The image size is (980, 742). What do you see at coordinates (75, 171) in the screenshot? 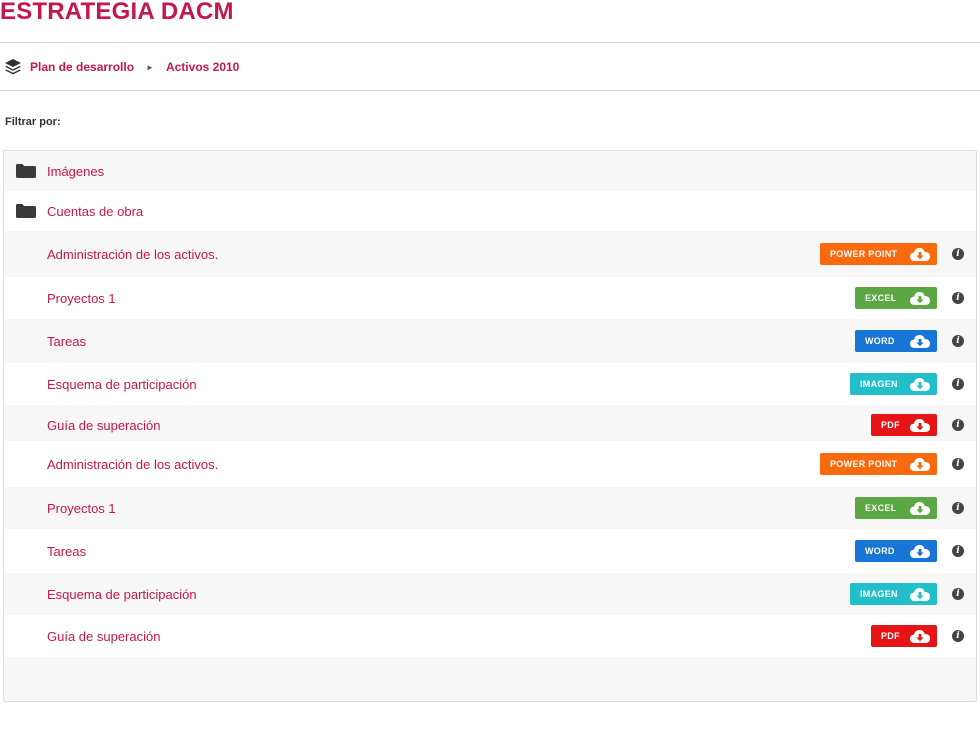
I see `folder-label: Imágenes` at bounding box center [75, 171].